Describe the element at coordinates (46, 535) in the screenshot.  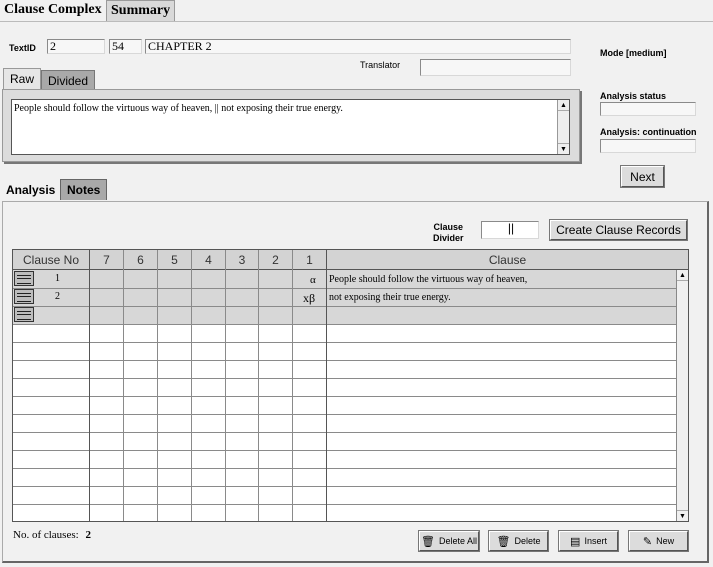
I see `clause-count-label: No. of clauses:` at that location.